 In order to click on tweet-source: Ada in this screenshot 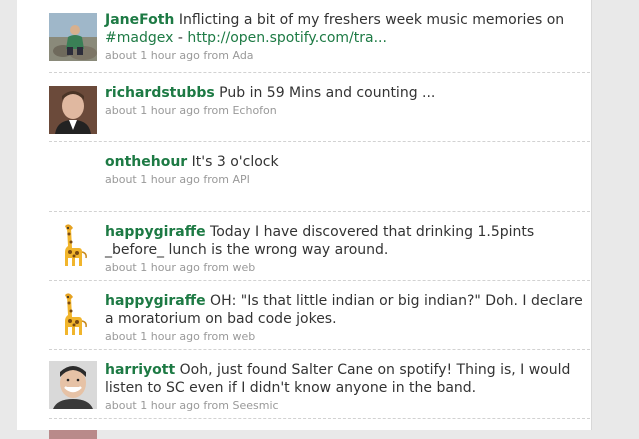, I will do `click(242, 55)`.